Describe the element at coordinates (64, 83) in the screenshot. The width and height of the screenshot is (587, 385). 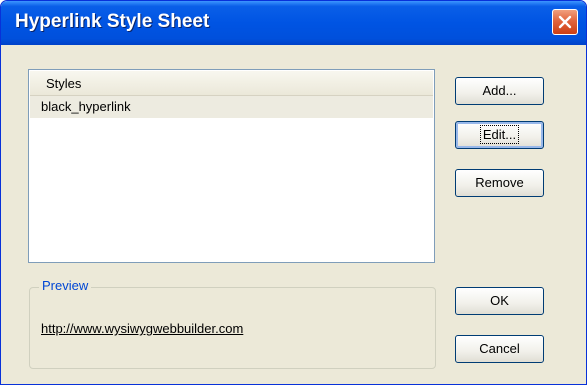
I see `styles-header-label: Styles` at that location.